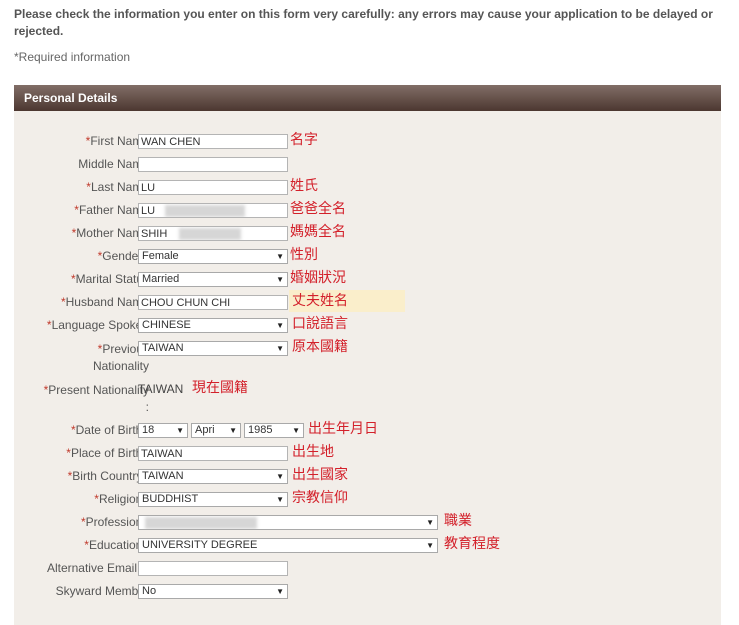 Image resolution: width=739 pixels, height=625 pixels. I want to click on profession-row: *Profession : ▼ 職業, so click(367, 523).